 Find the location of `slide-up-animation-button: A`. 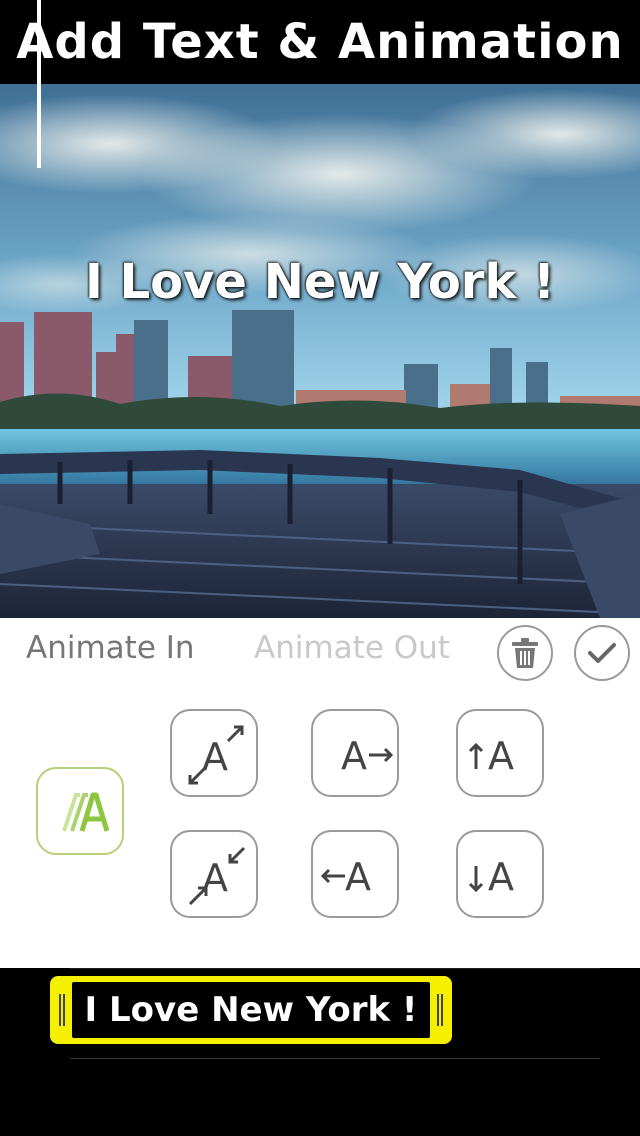

slide-up-animation-button: A is located at coordinates (500, 753).